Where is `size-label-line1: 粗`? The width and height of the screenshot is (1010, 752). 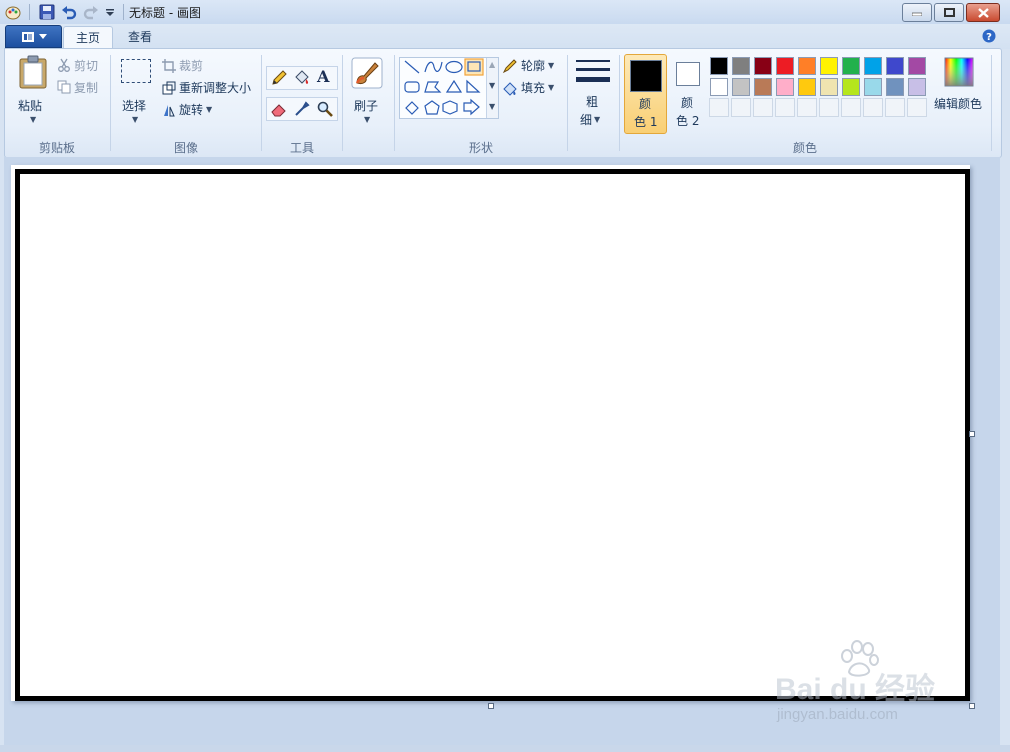 size-label-line1: 粗 is located at coordinates (592, 102).